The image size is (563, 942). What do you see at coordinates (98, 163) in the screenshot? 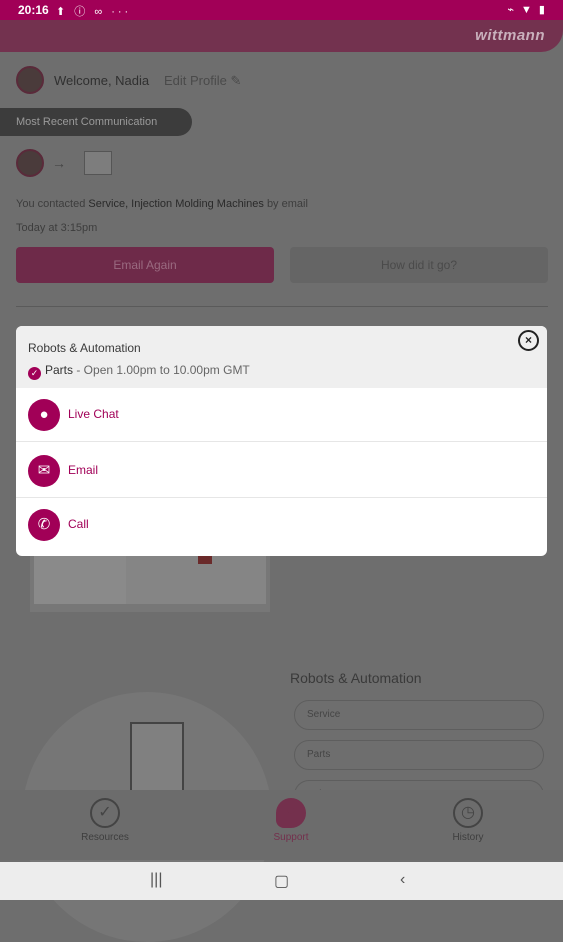
I see `machine-thumbnail` at bounding box center [98, 163].